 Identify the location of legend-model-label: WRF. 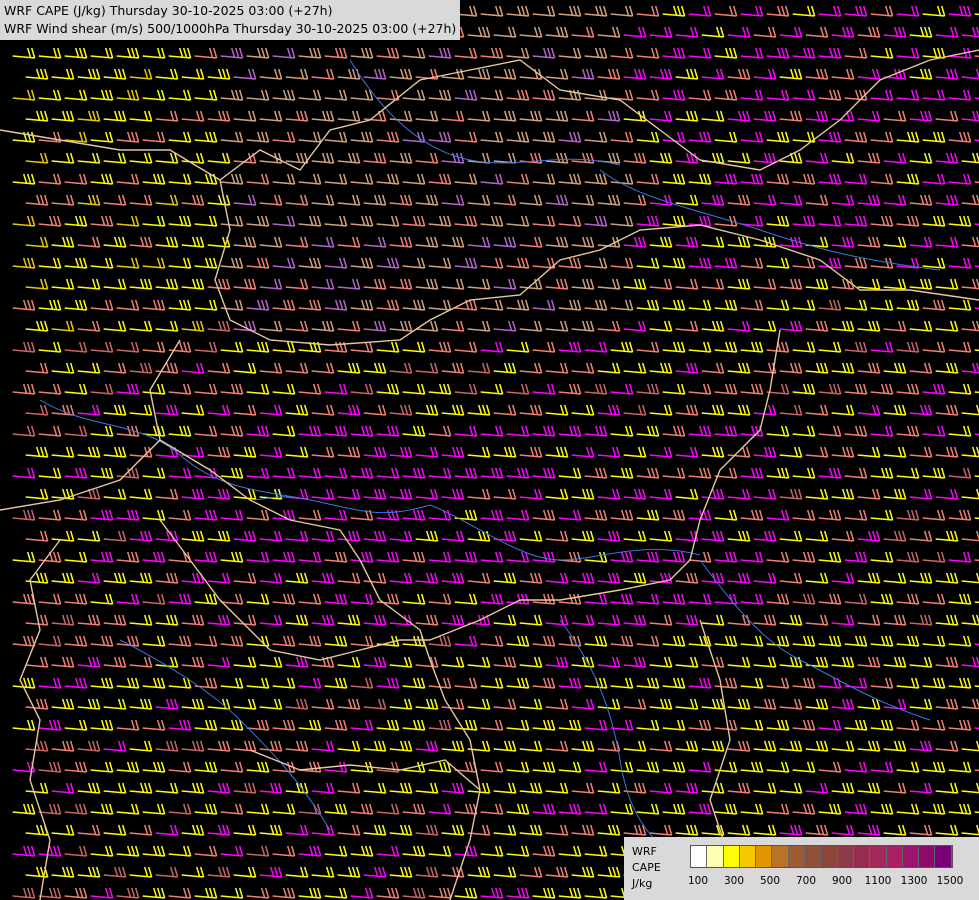
(644, 851).